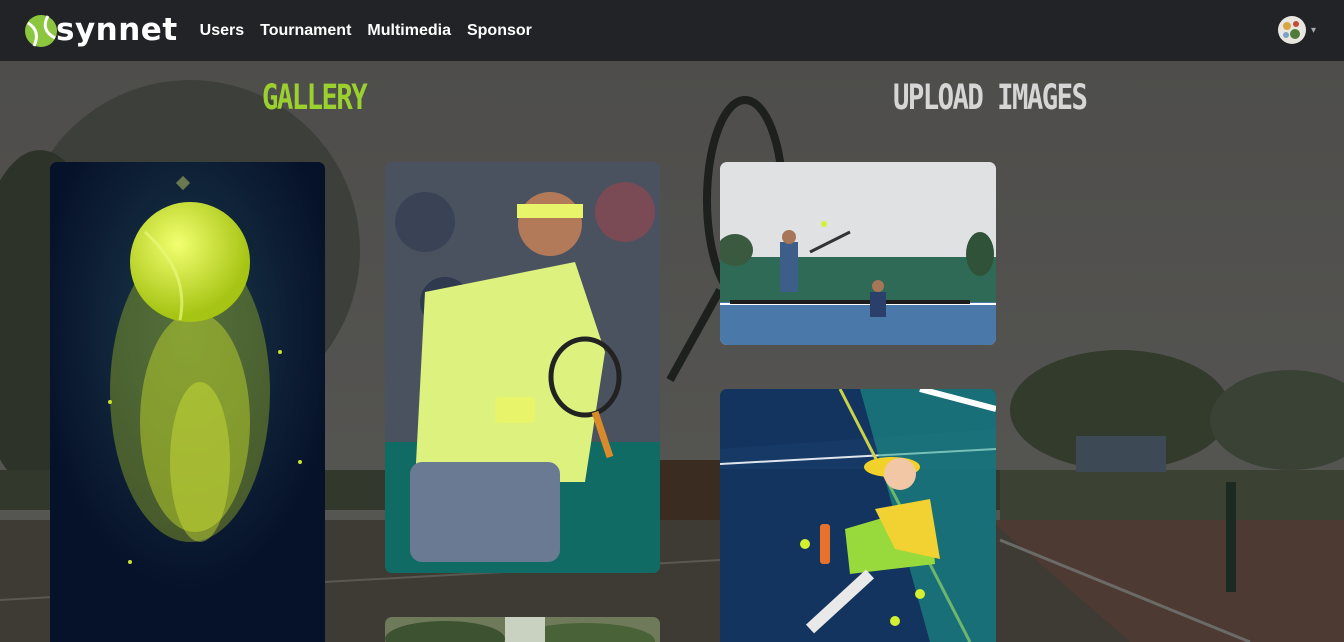 This screenshot has width=1344, height=642. Describe the element at coordinates (117, 30) in the screenshot. I see `brand-name: synnet` at that location.